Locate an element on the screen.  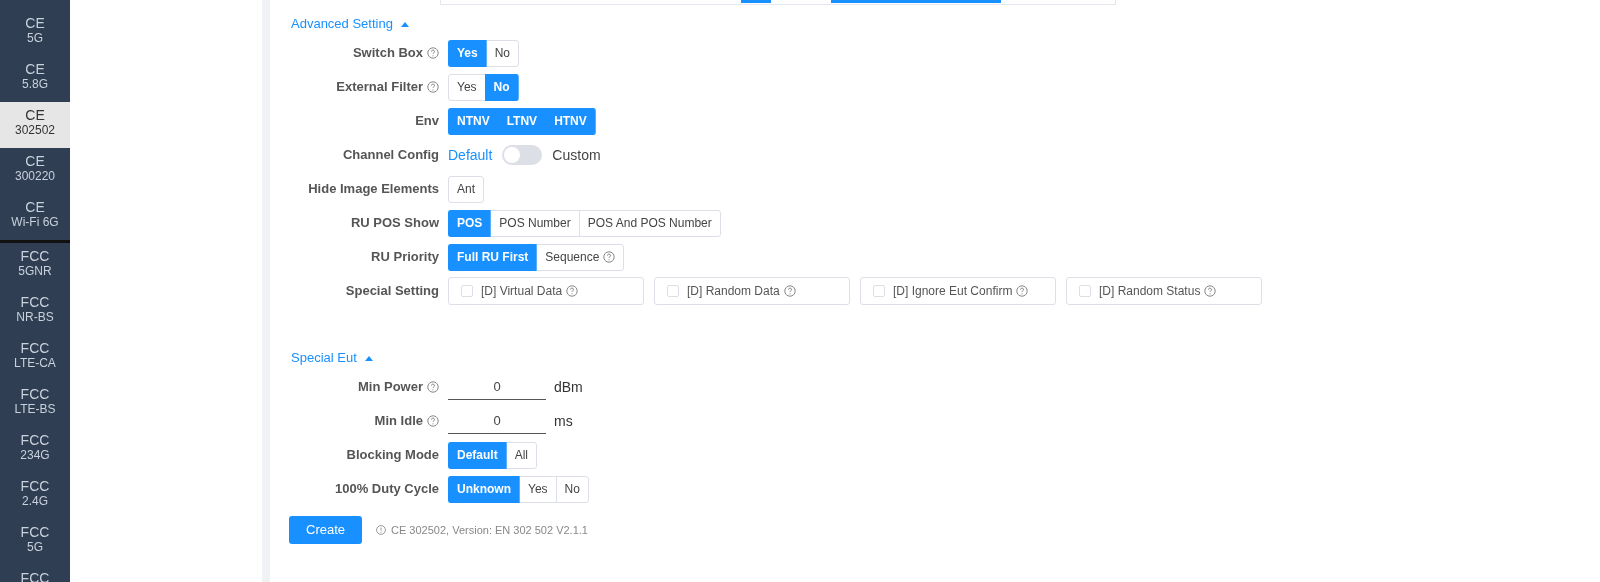
sidebar-item: CE 5.8G is located at coordinates (35, 79).